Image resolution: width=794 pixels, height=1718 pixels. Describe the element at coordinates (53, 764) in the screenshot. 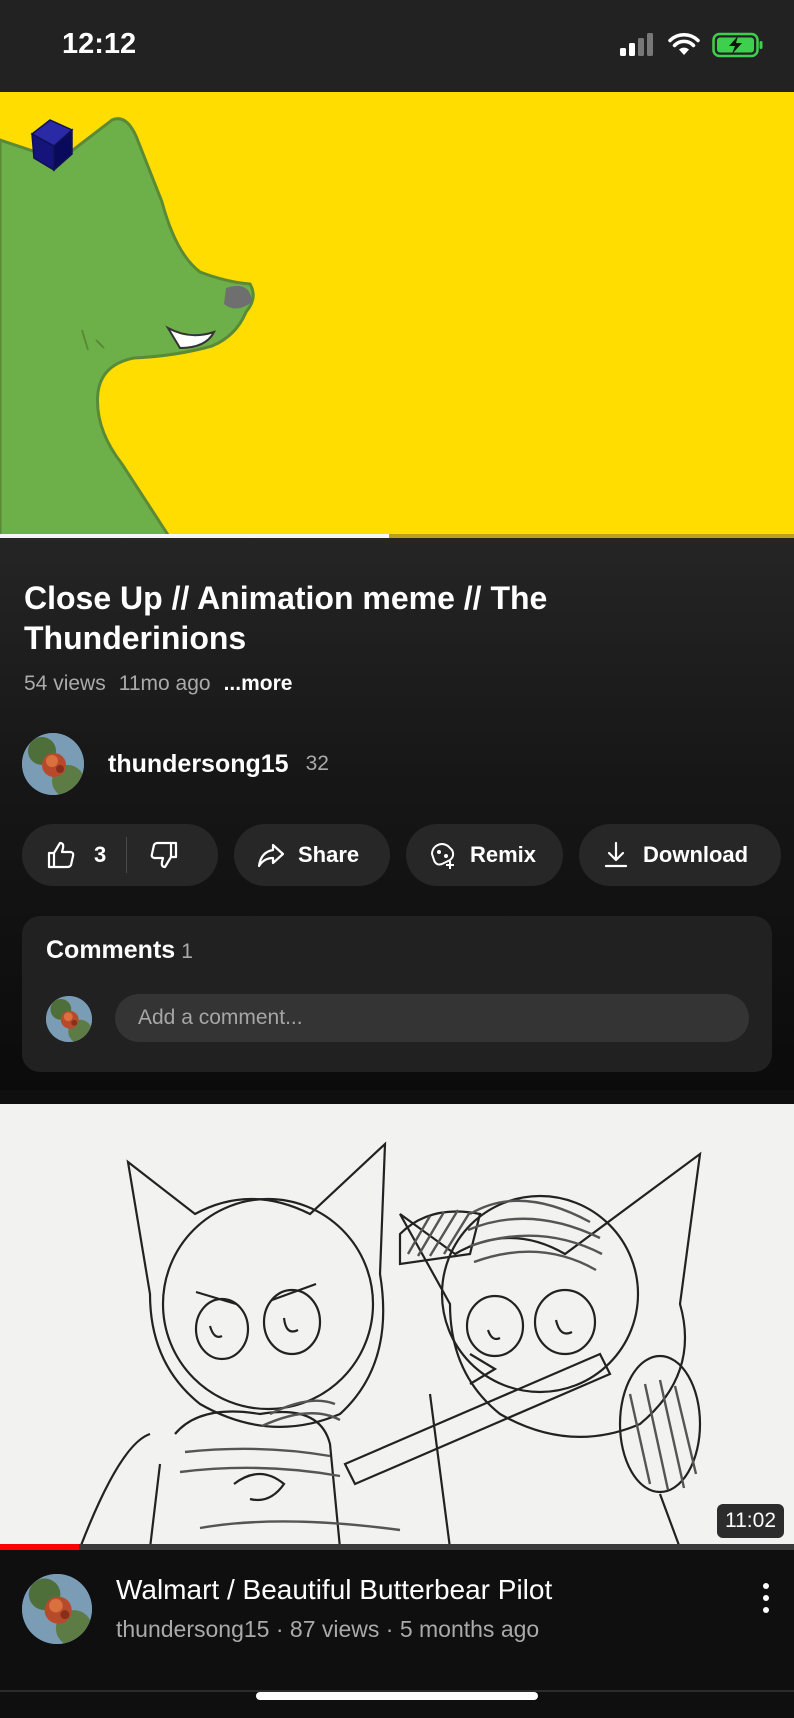

I see `channel-avatar` at that location.